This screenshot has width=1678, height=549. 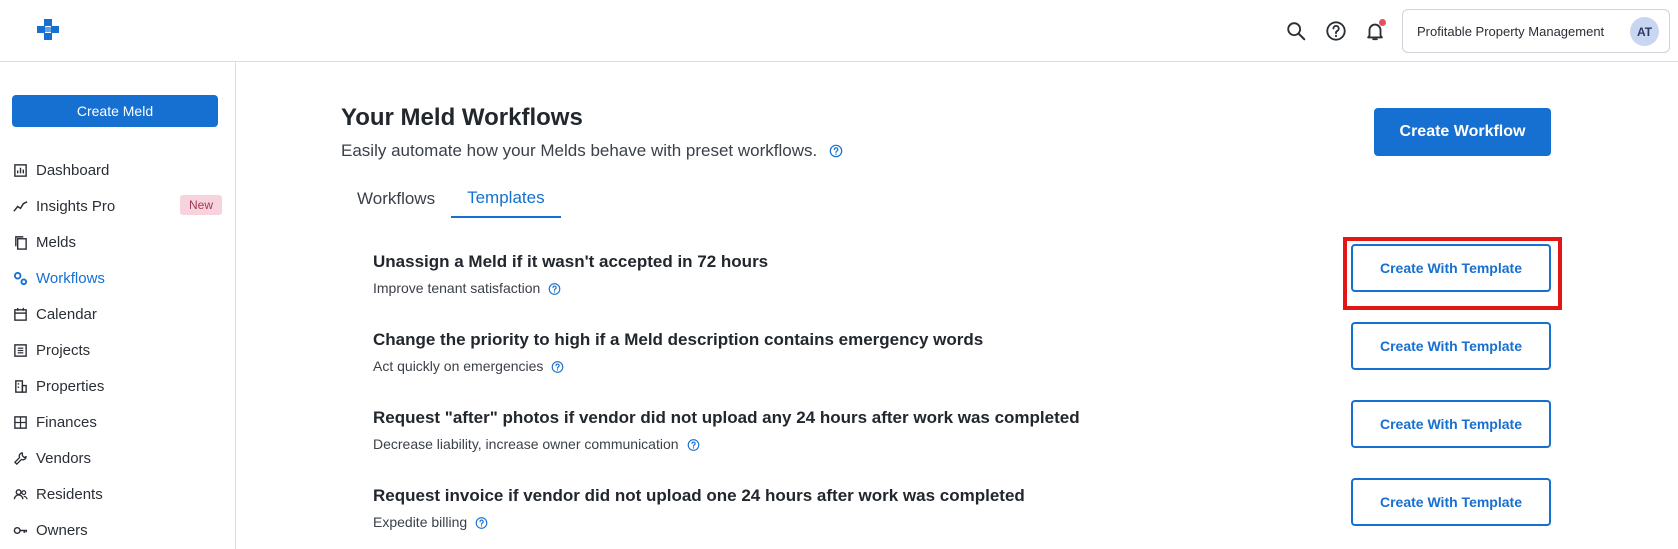 I want to click on finances-icon, so click(x=20, y=422).